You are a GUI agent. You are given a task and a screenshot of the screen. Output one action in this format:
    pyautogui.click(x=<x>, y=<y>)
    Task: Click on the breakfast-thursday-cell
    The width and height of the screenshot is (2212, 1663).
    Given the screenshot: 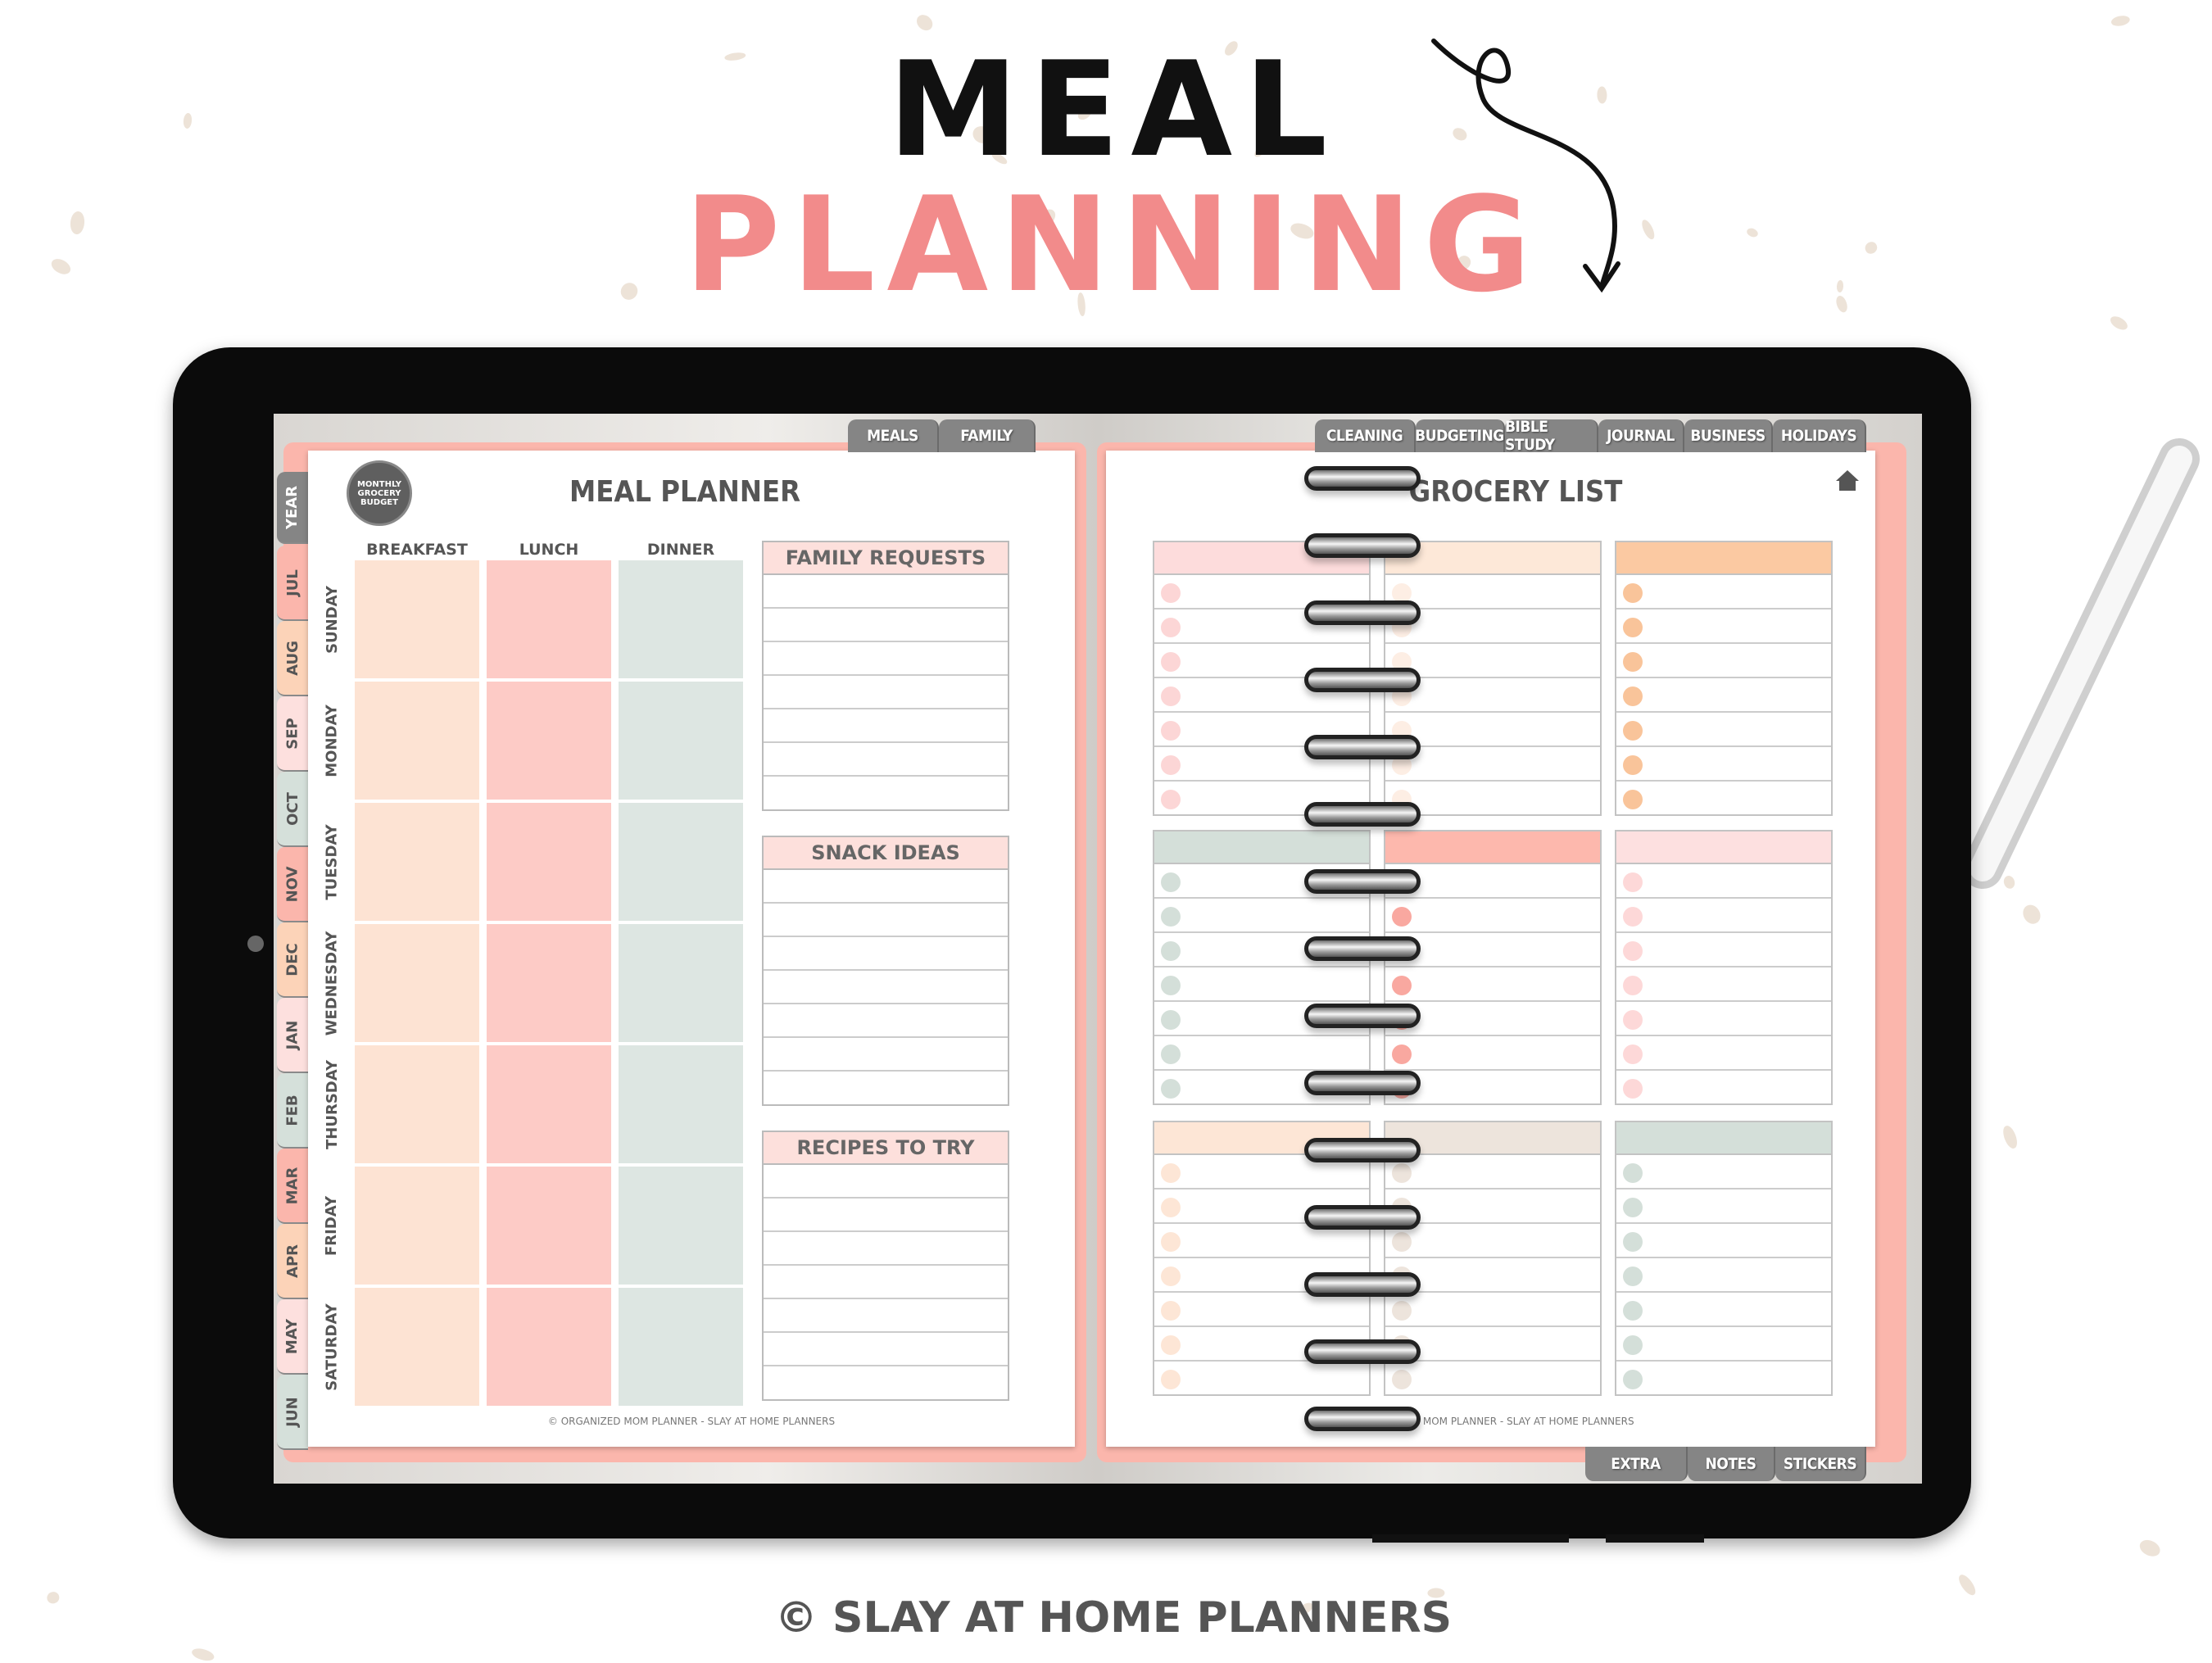 What is the action you would take?
    pyautogui.click(x=417, y=1104)
    